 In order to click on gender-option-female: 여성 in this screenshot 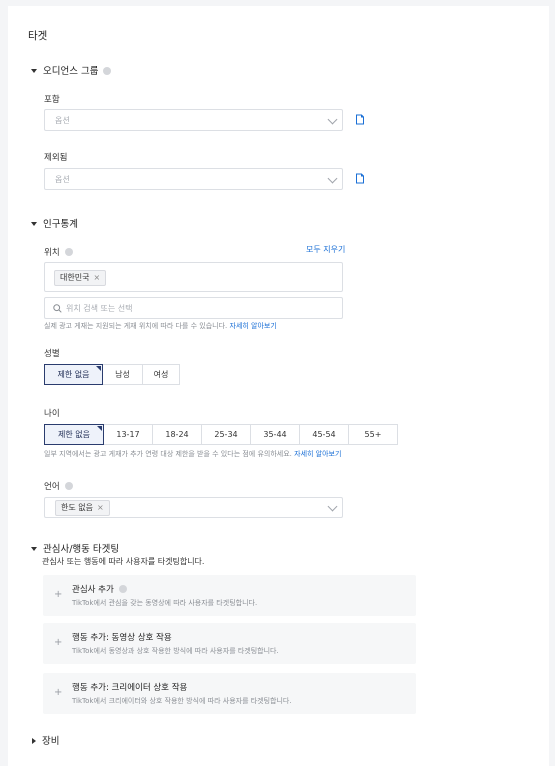, I will do `click(161, 374)`.